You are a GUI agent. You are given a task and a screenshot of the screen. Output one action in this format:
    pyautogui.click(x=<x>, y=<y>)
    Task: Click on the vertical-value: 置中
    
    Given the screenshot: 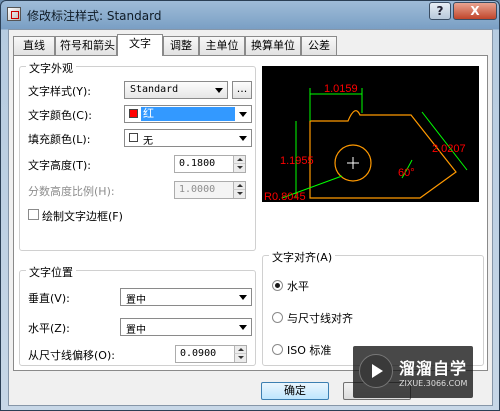 What is the action you would take?
    pyautogui.click(x=136, y=300)
    